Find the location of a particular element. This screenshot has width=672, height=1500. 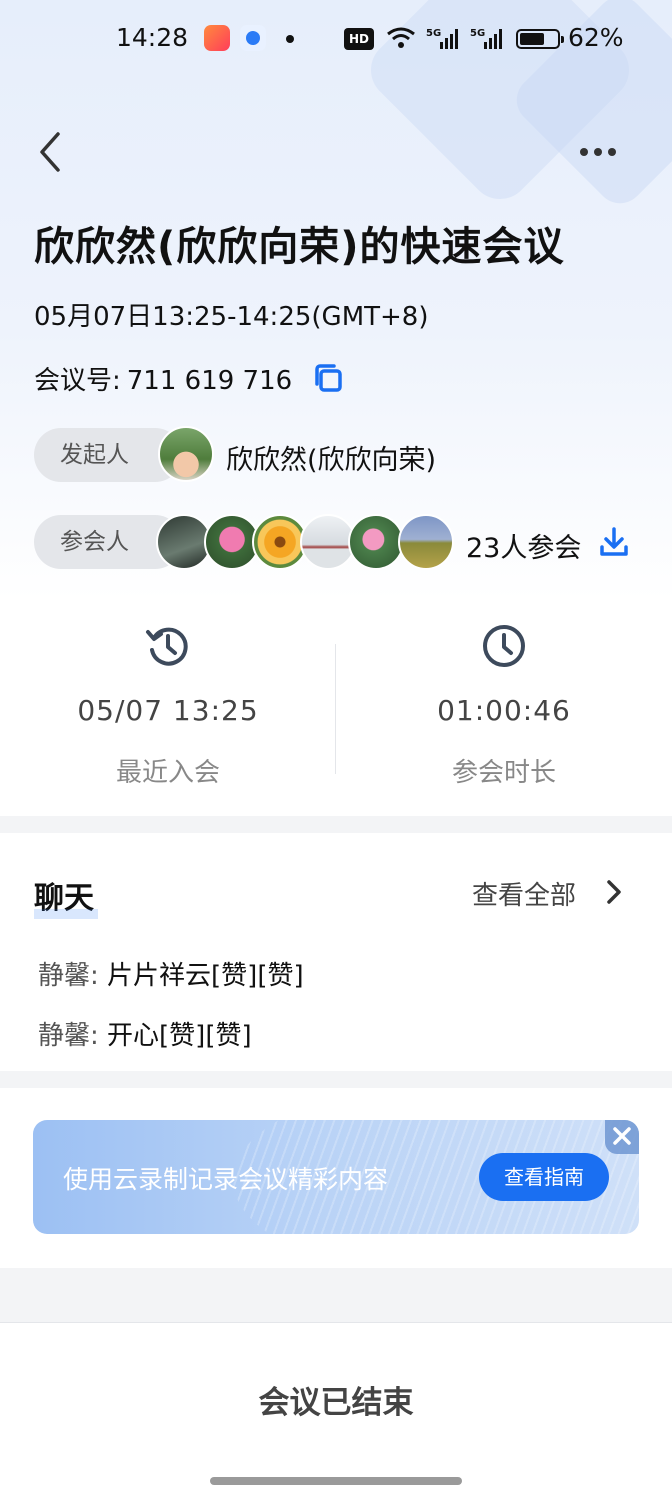

duration-value: 01:00:46 is located at coordinates (504, 710).